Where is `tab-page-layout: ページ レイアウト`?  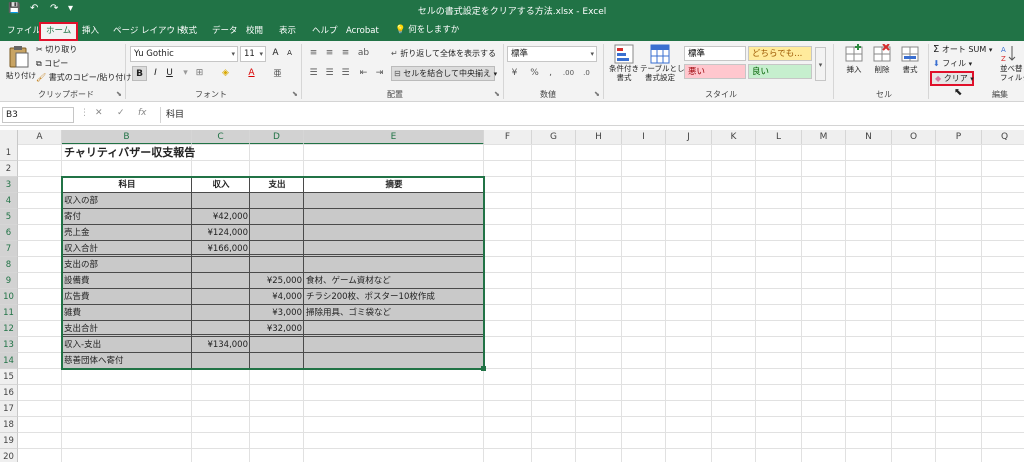 tab-page-layout: ページ レイアウト is located at coordinates (148, 31).